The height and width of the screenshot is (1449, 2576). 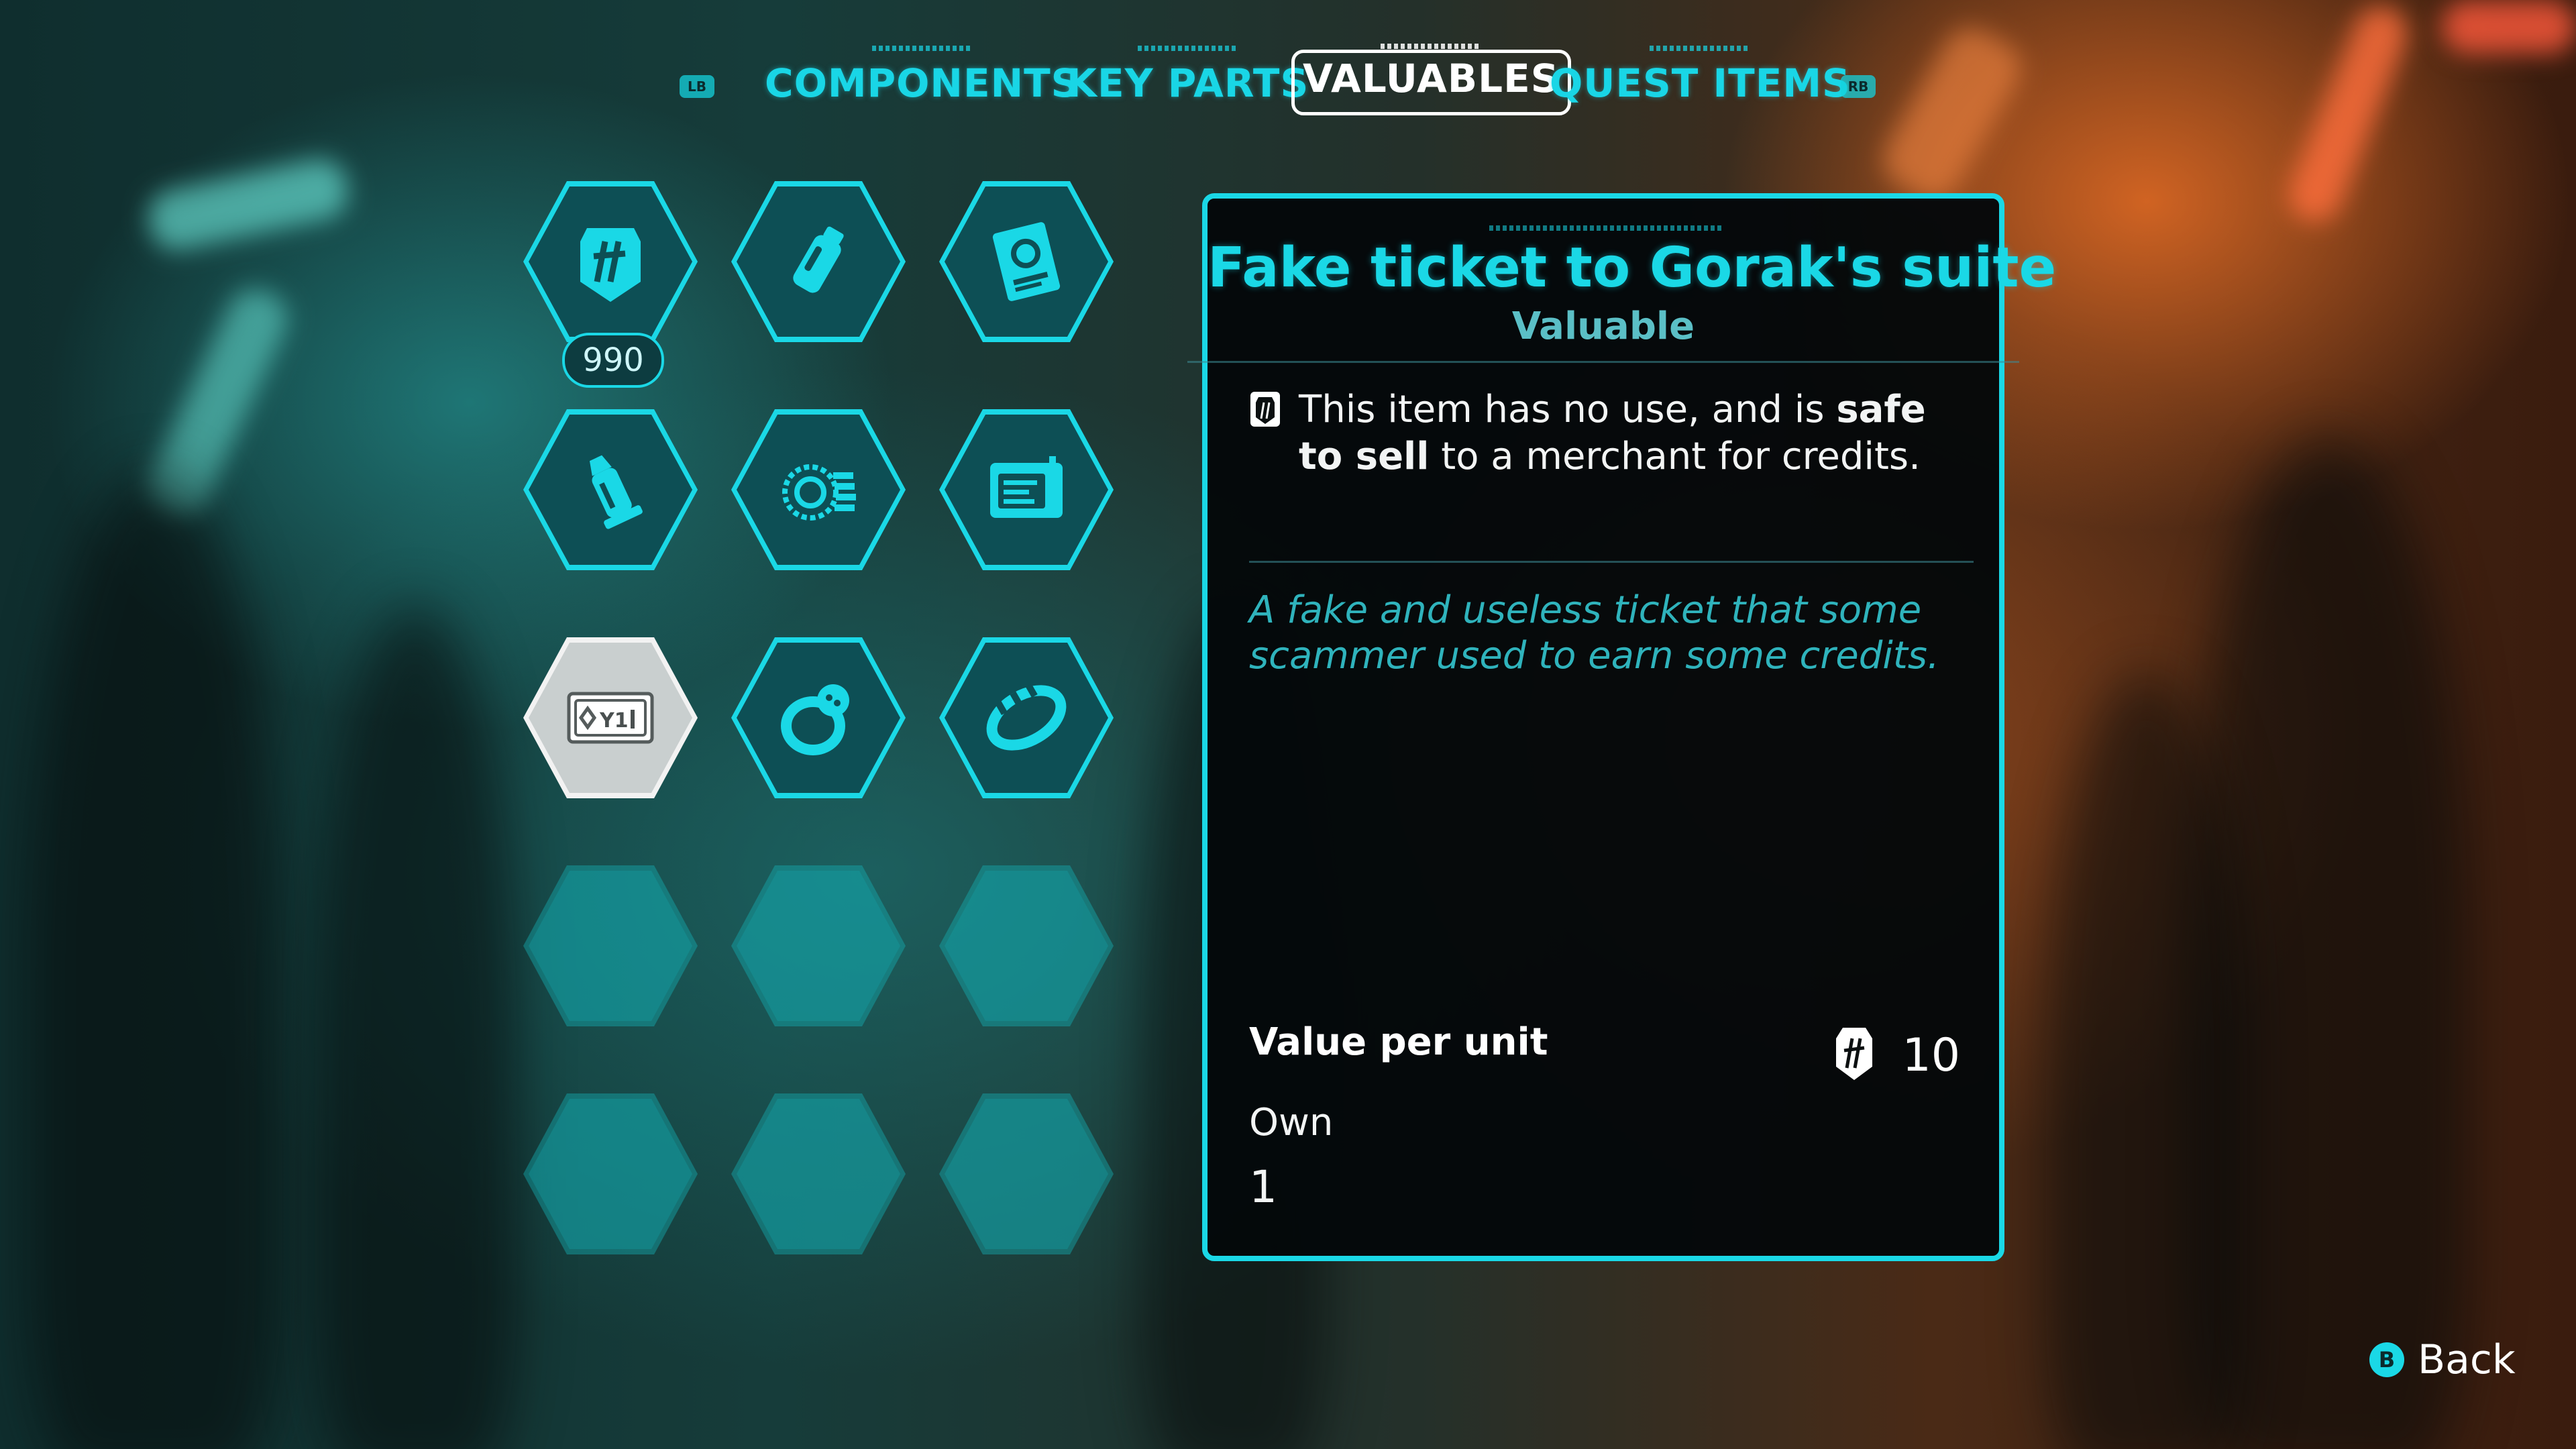 I want to click on canister-icon, so click(x=818, y=259).